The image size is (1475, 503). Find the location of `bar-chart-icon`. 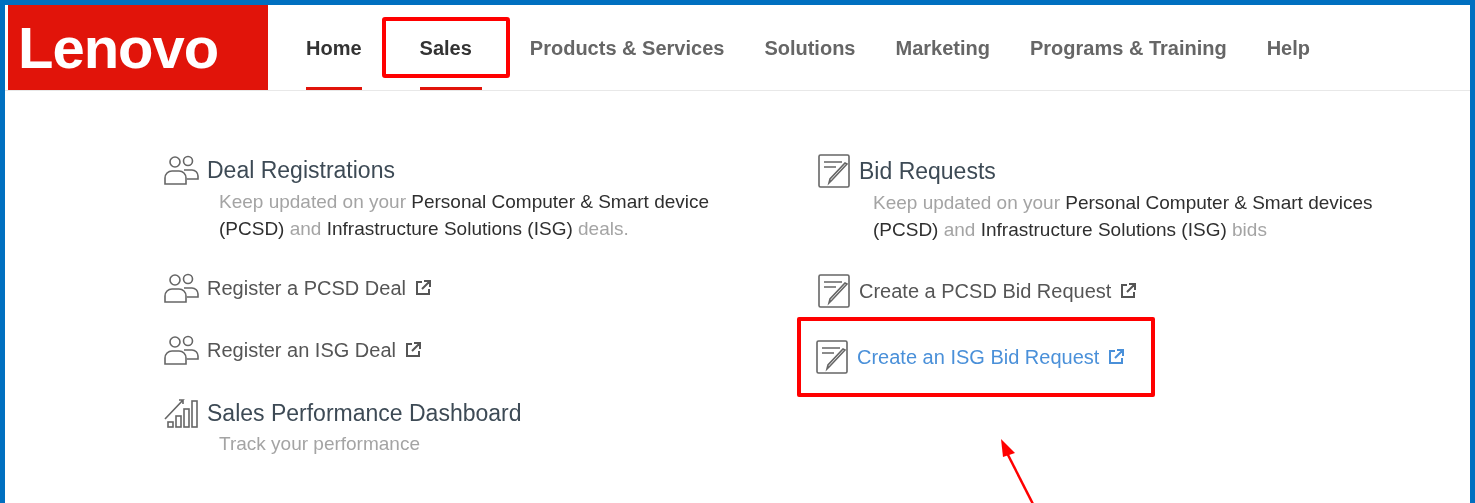

bar-chart-icon is located at coordinates (181, 412).